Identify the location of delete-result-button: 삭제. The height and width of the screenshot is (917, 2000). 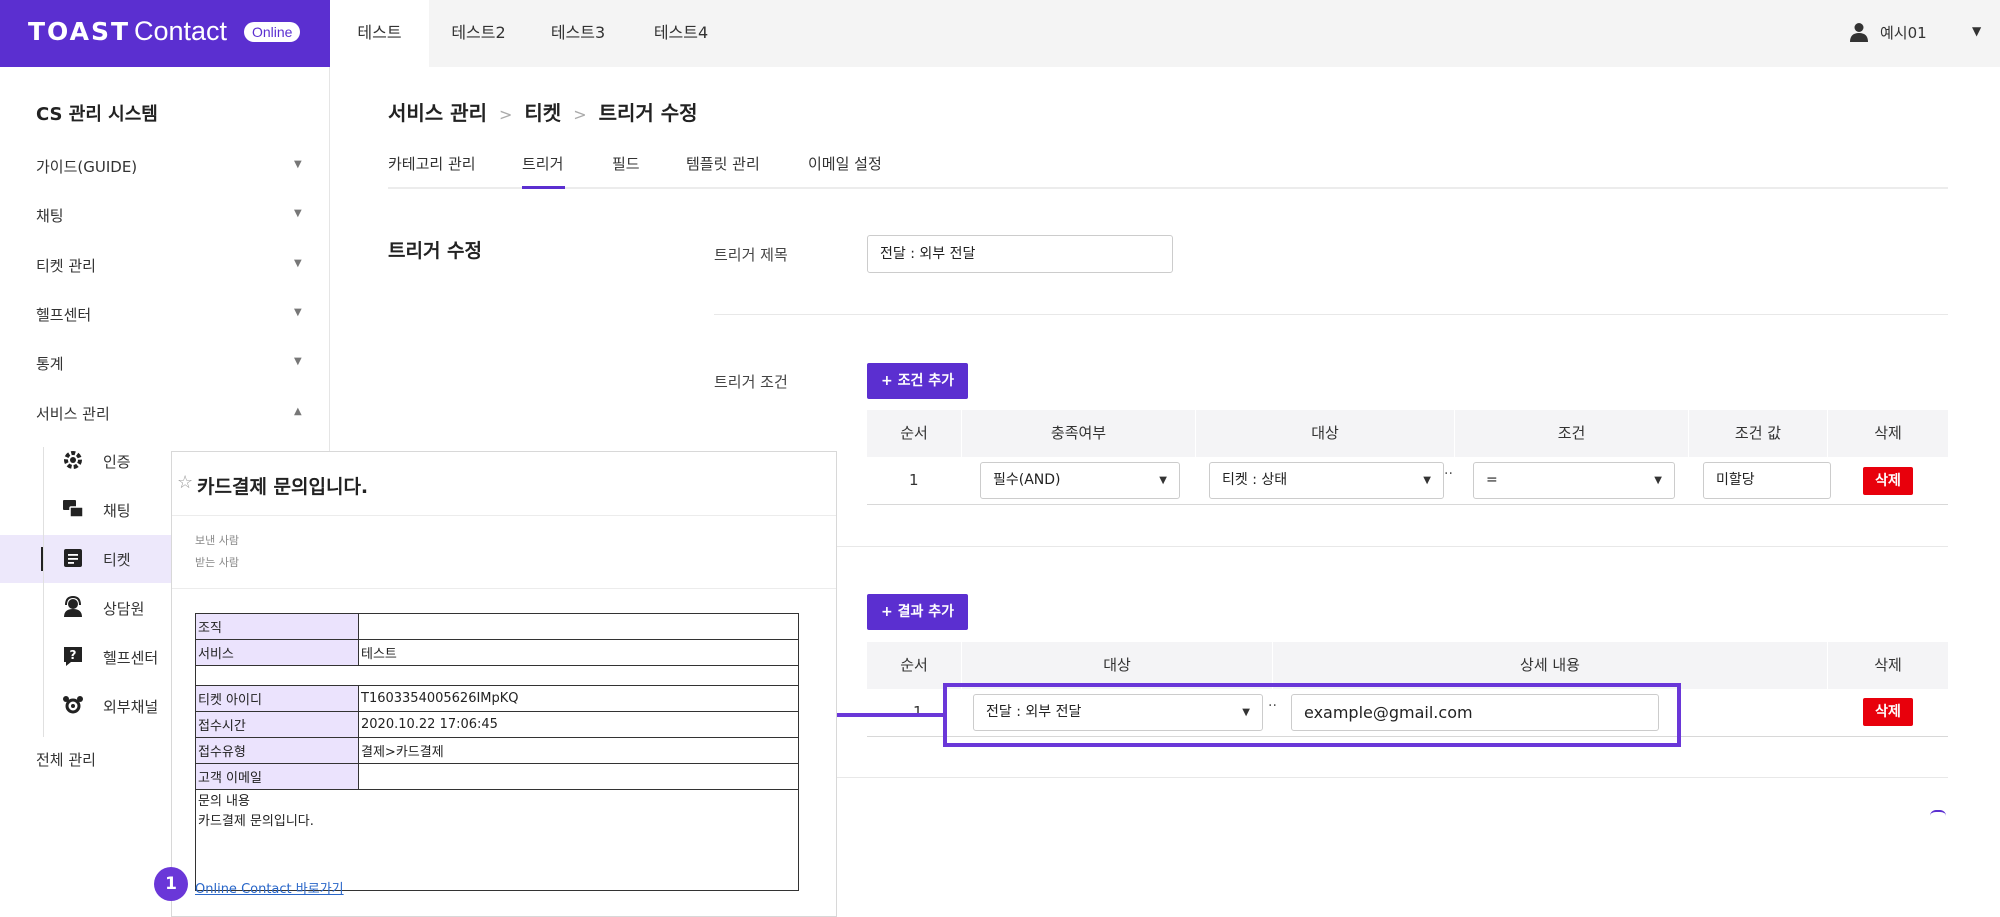
(1888, 712).